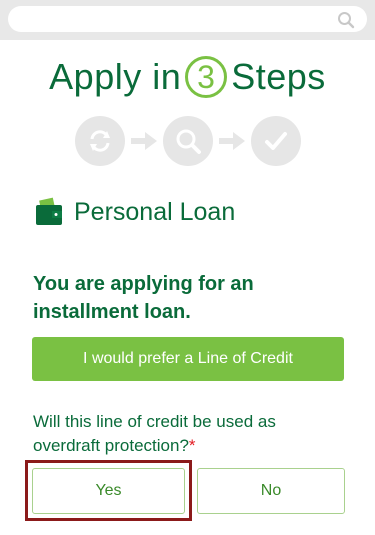 This screenshot has width=375, height=535. Describe the element at coordinates (188, 359) in the screenshot. I see `line-of-credit-button: I would prefer a Line of Credit` at that location.